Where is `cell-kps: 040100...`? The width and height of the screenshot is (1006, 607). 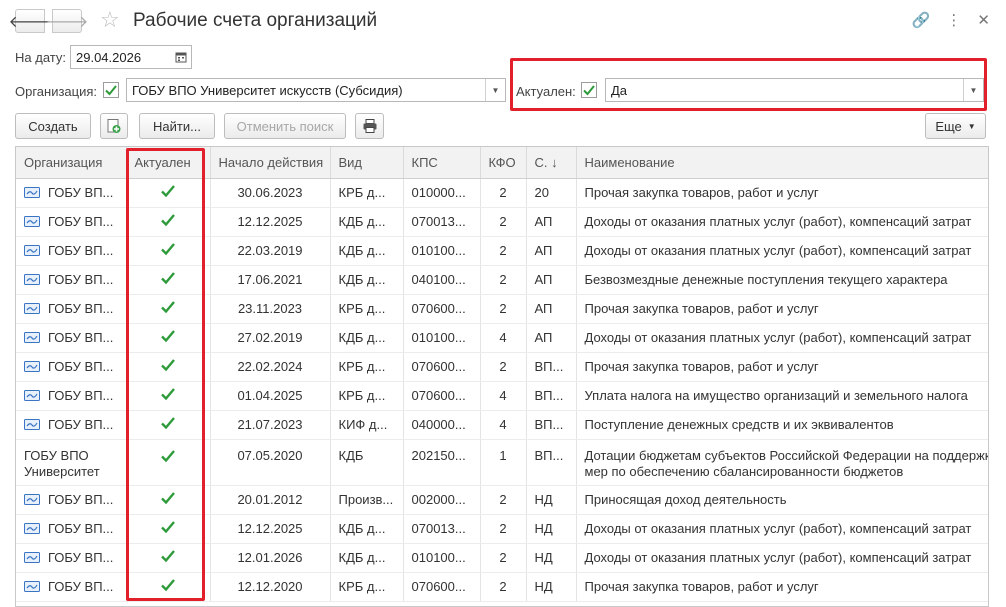
cell-kps: 040100... is located at coordinates (442, 280).